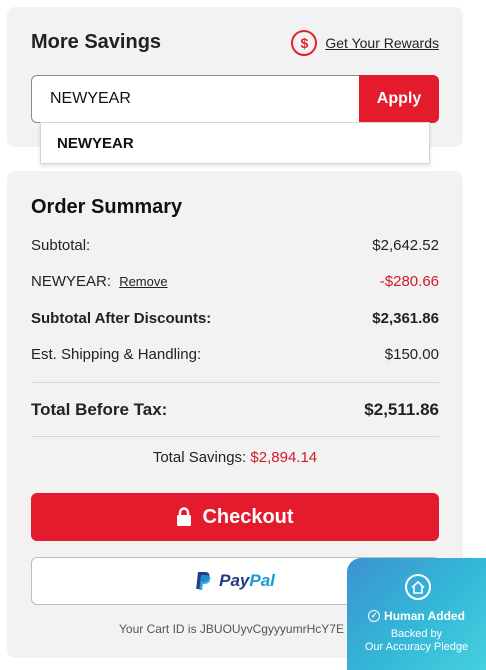 This screenshot has height=670, width=486. I want to click on total-savings-line: Total Savings: $2,894.14, so click(235, 457).